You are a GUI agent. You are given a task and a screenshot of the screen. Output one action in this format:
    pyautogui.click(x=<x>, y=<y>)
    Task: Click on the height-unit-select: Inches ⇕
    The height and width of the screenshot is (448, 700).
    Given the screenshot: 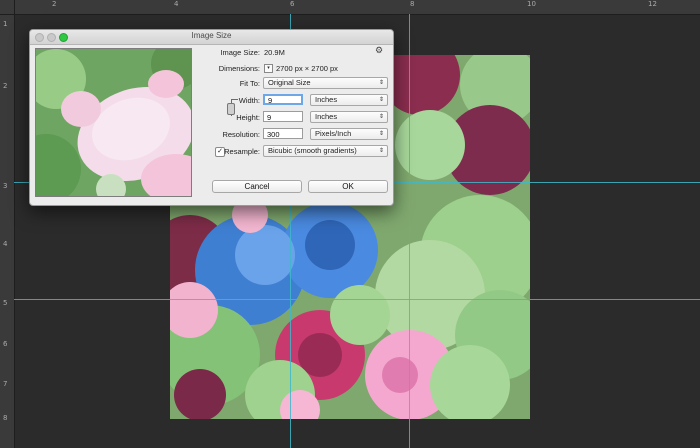 What is the action you would take?
    pyautogui.click(x=349, y=117)
    